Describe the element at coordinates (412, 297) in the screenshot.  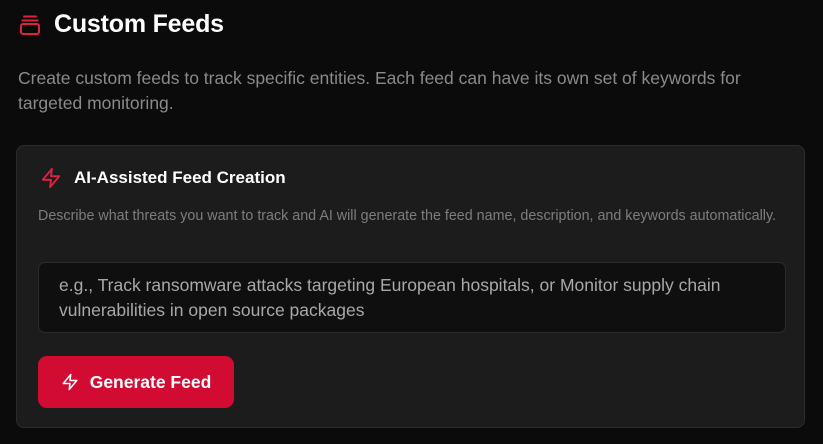
I see `feed-description-input` at that location.